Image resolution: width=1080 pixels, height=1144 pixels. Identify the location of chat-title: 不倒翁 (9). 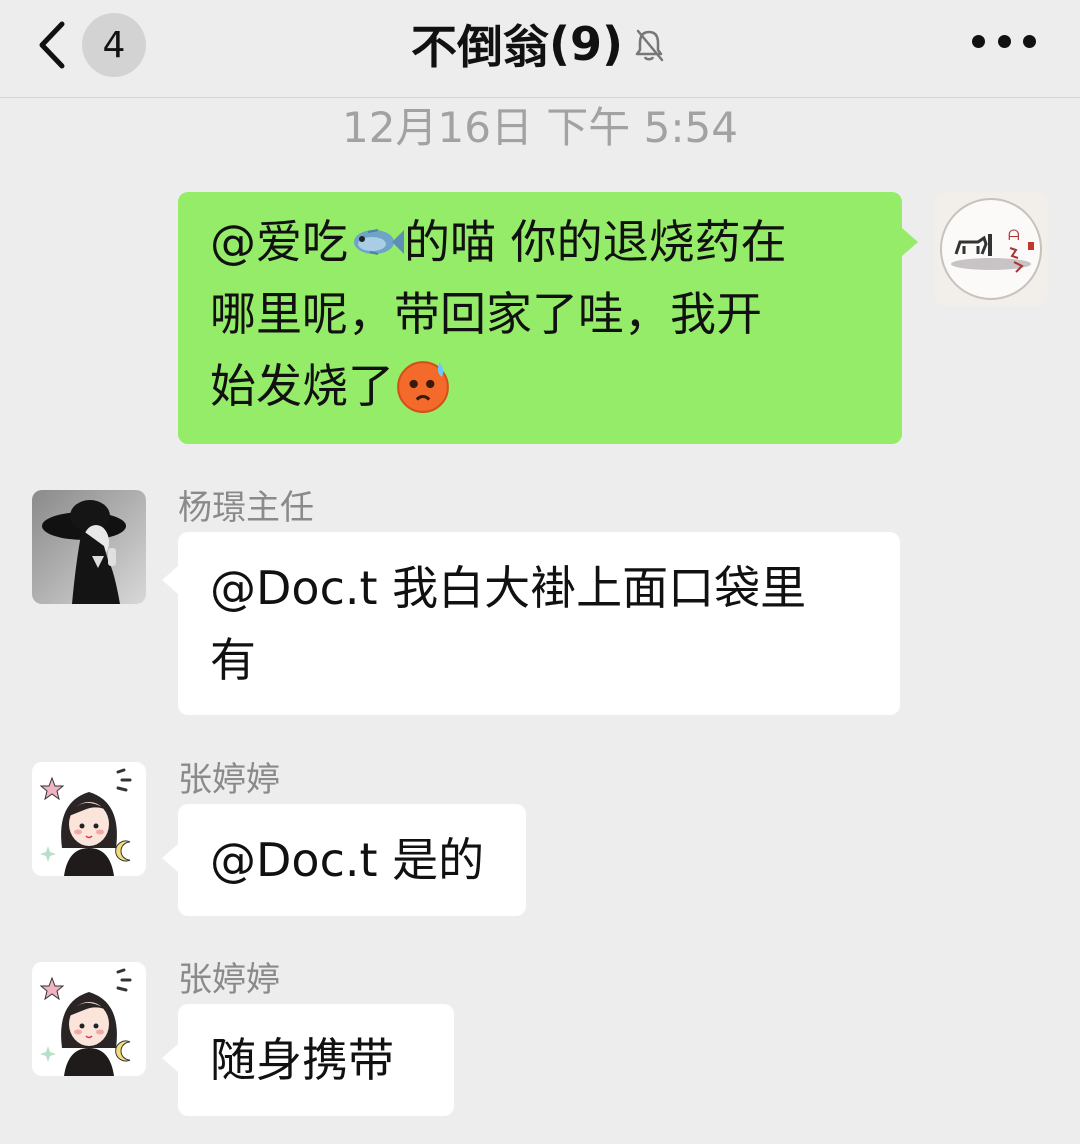
(540, 44).